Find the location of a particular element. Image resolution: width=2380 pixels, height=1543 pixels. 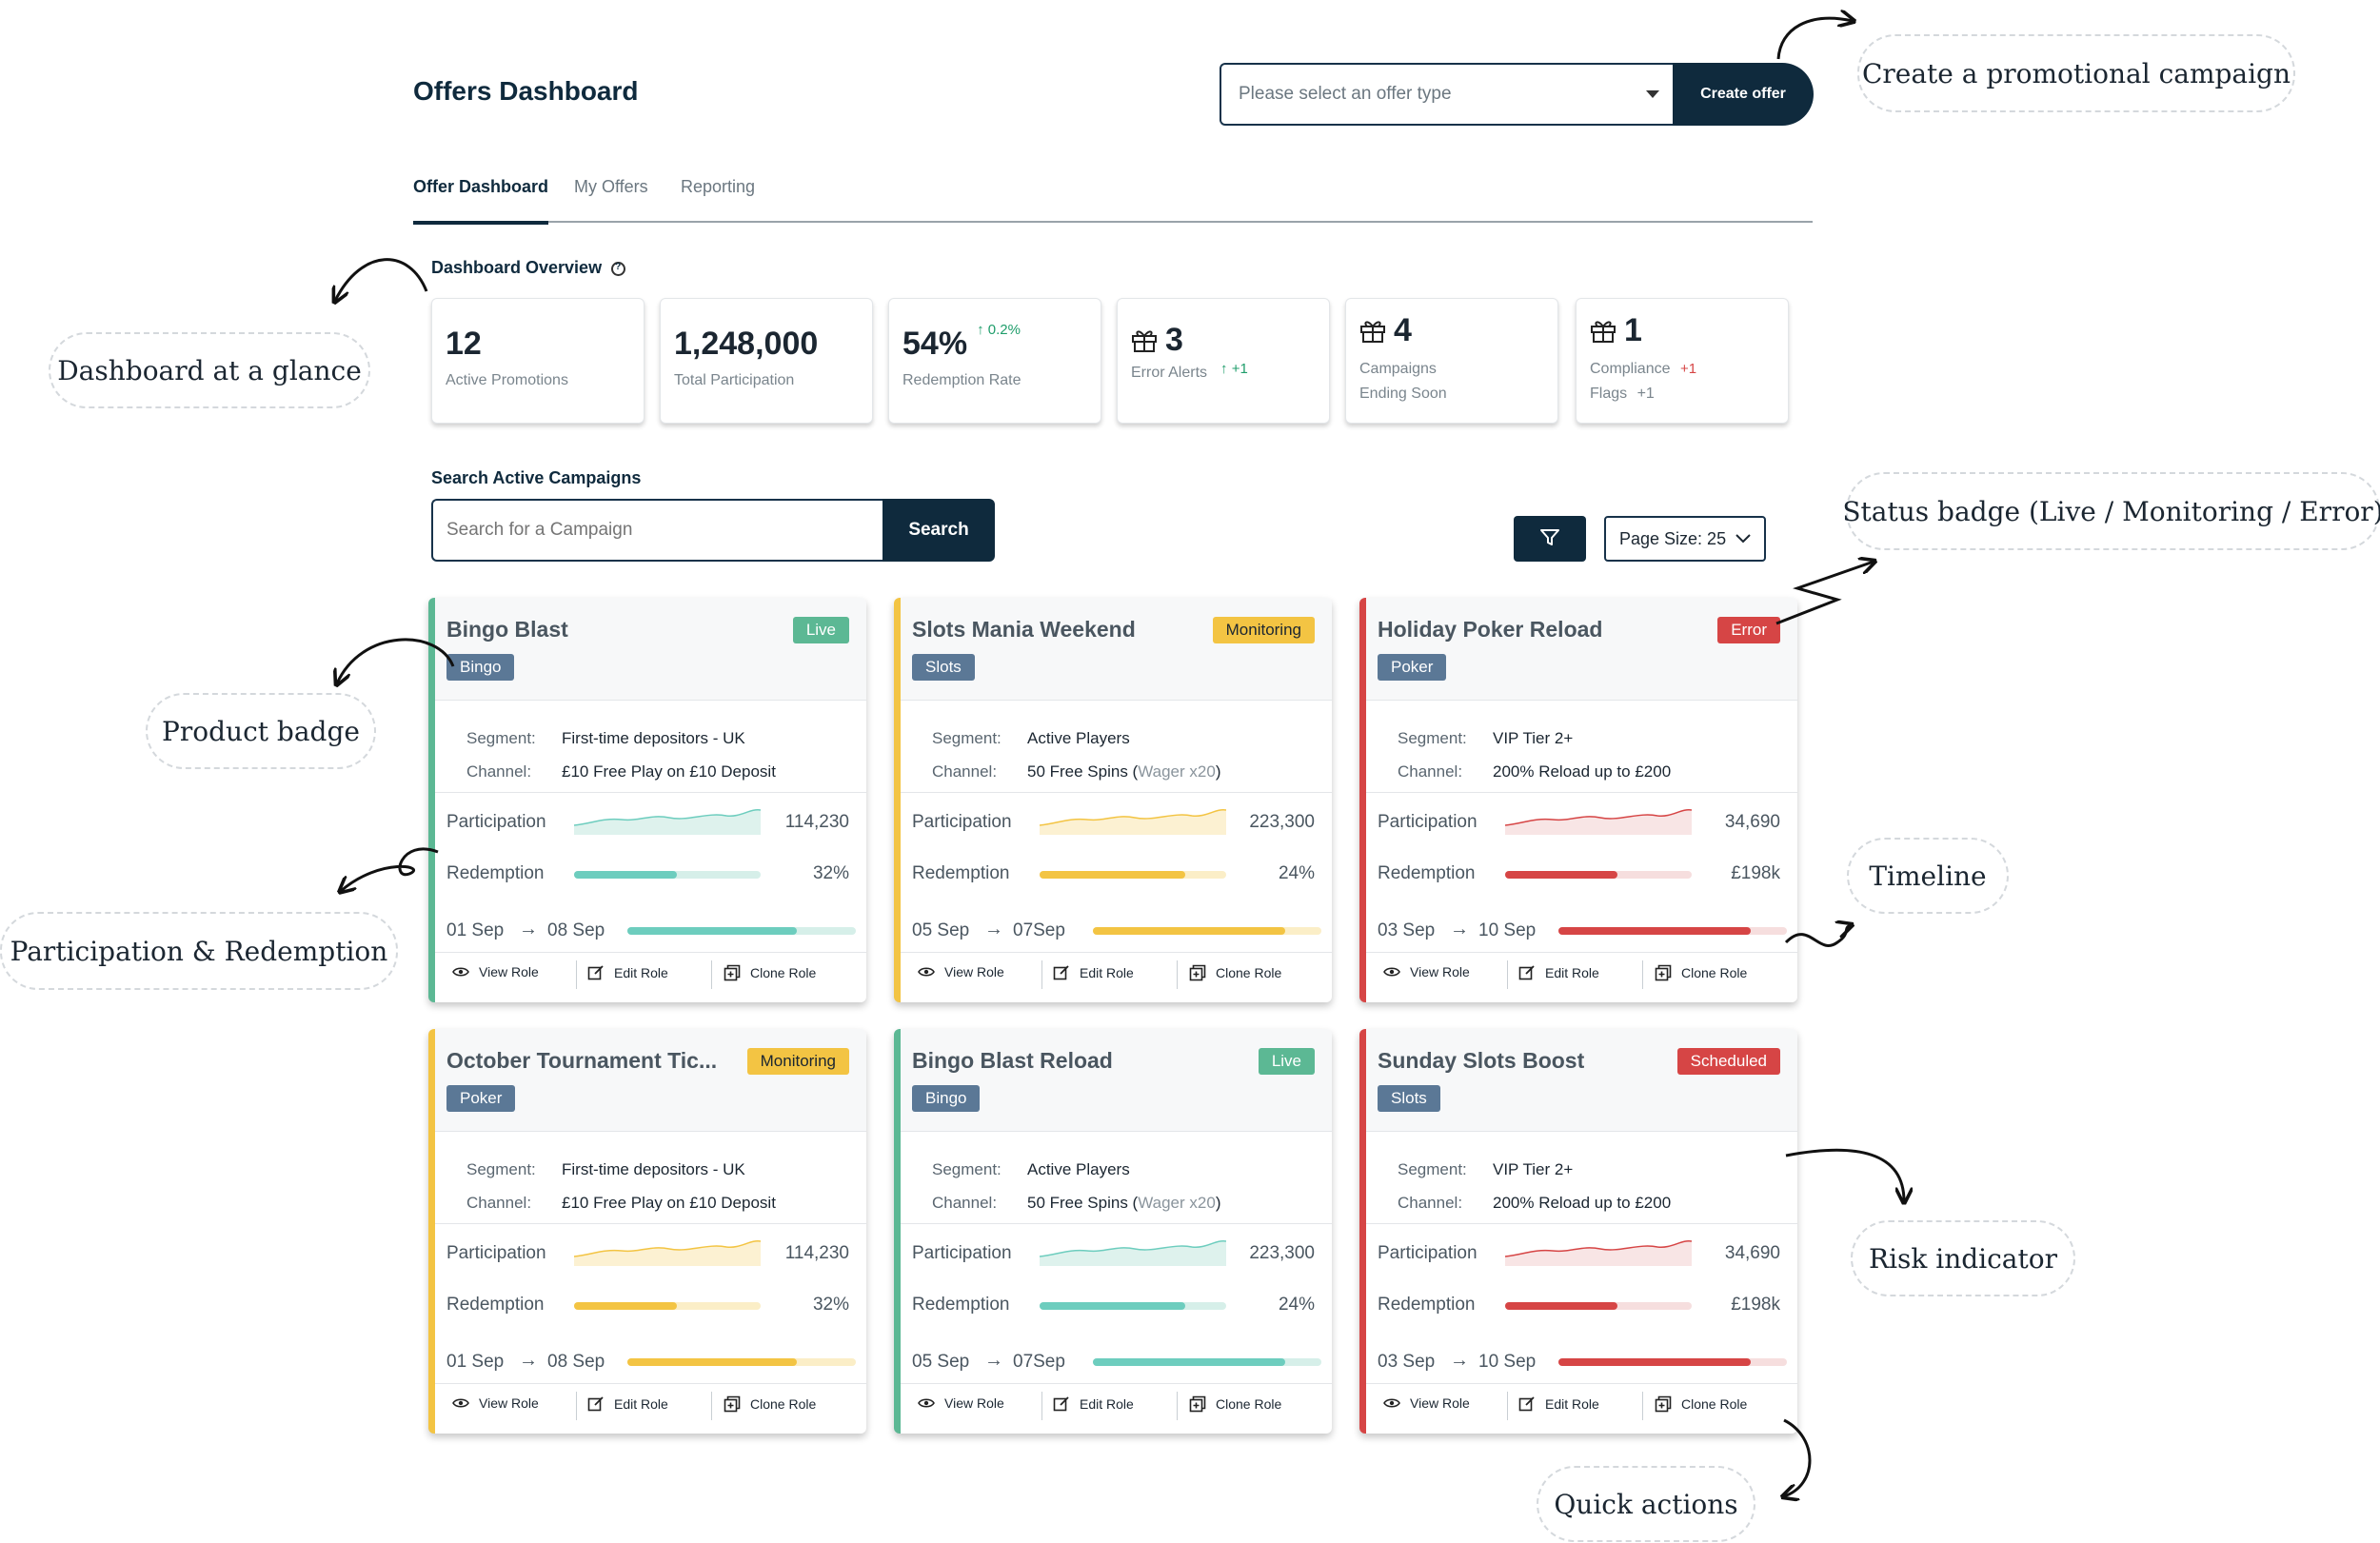

tab-reporting: Reporting is located at coordinates (718, 199).